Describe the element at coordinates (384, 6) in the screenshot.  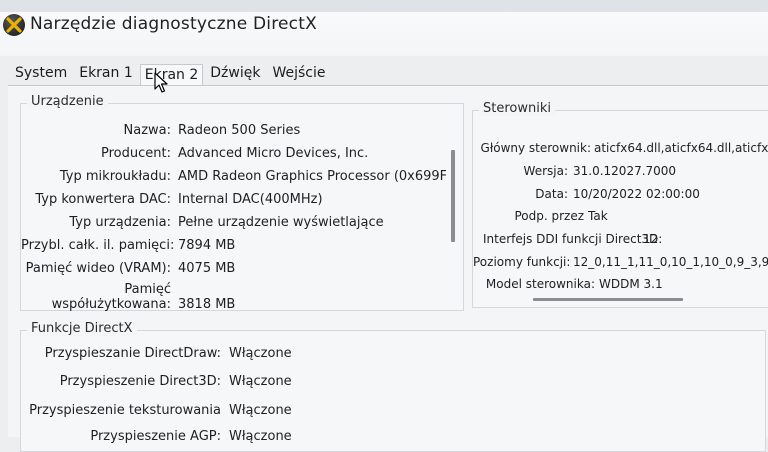
I see `title-top-strip` at that location.